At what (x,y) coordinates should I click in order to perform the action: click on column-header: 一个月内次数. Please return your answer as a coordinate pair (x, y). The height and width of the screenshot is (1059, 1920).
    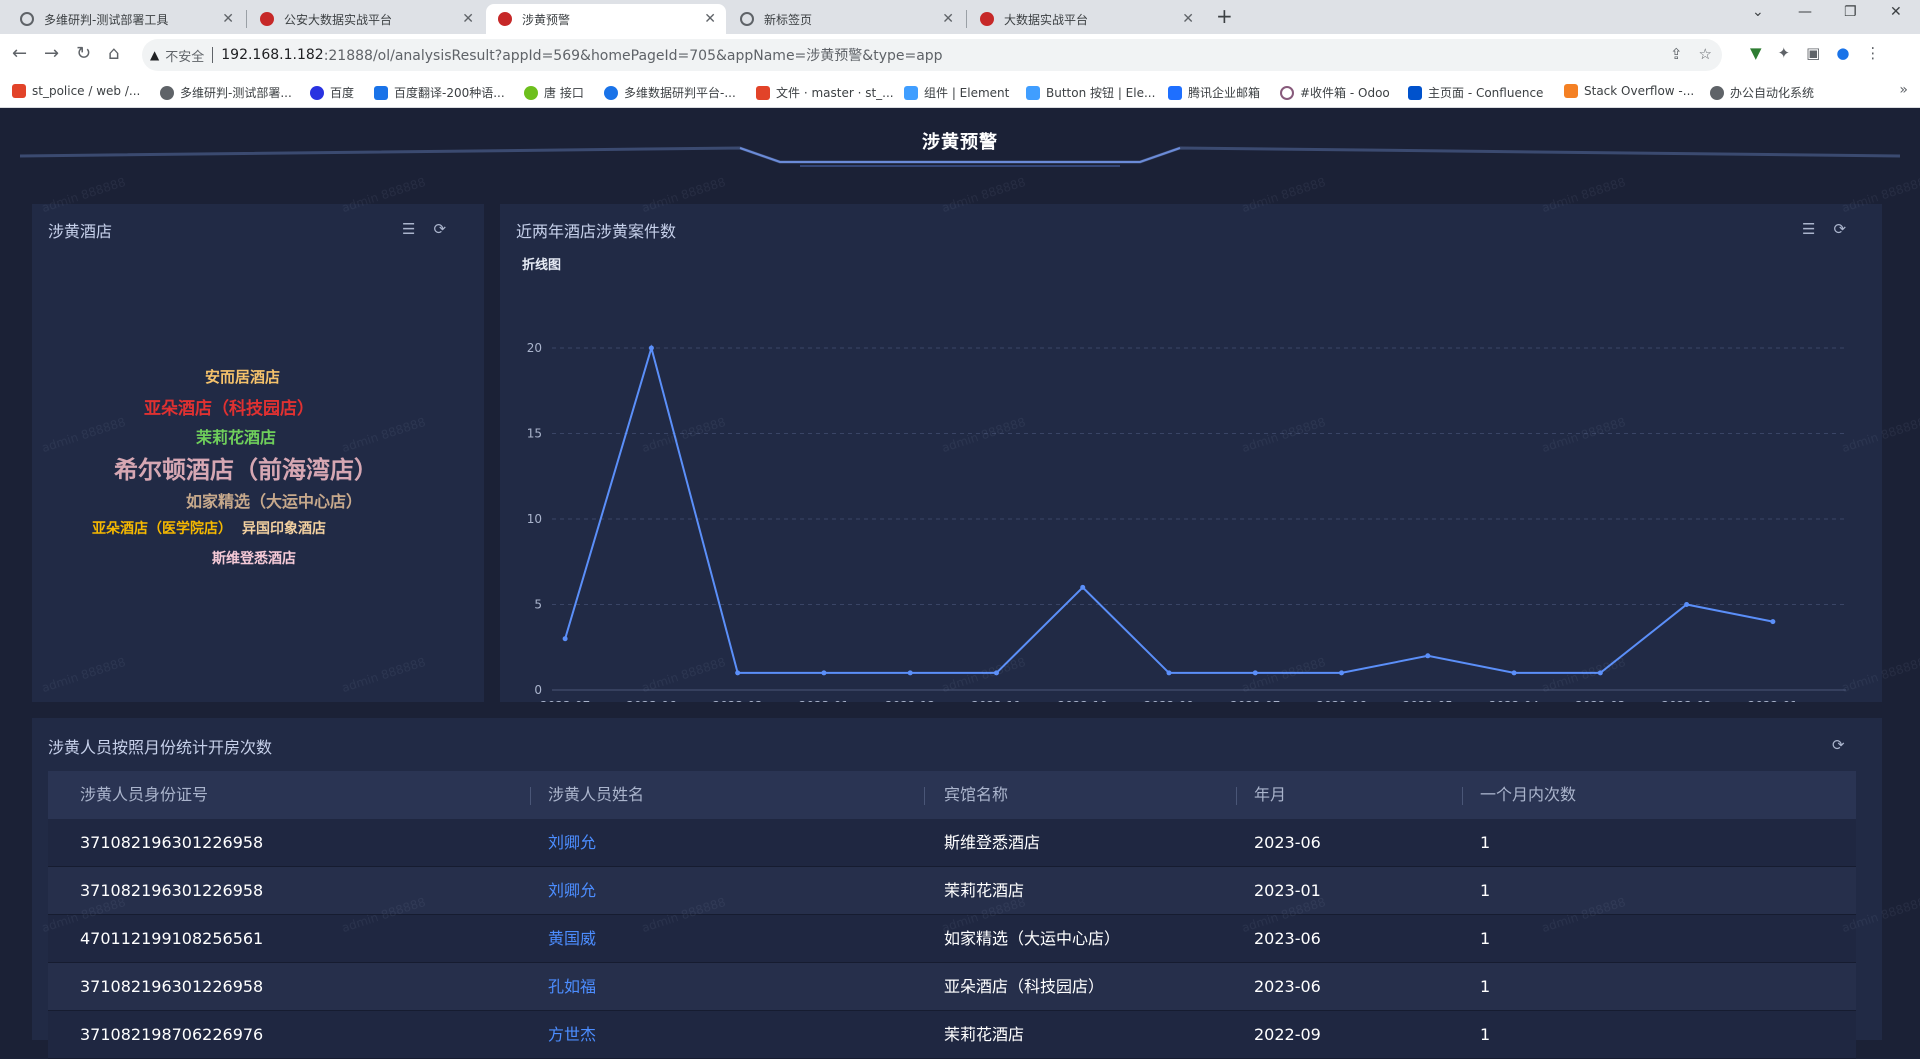
    Looking at the image, I should click on (1528, 795).